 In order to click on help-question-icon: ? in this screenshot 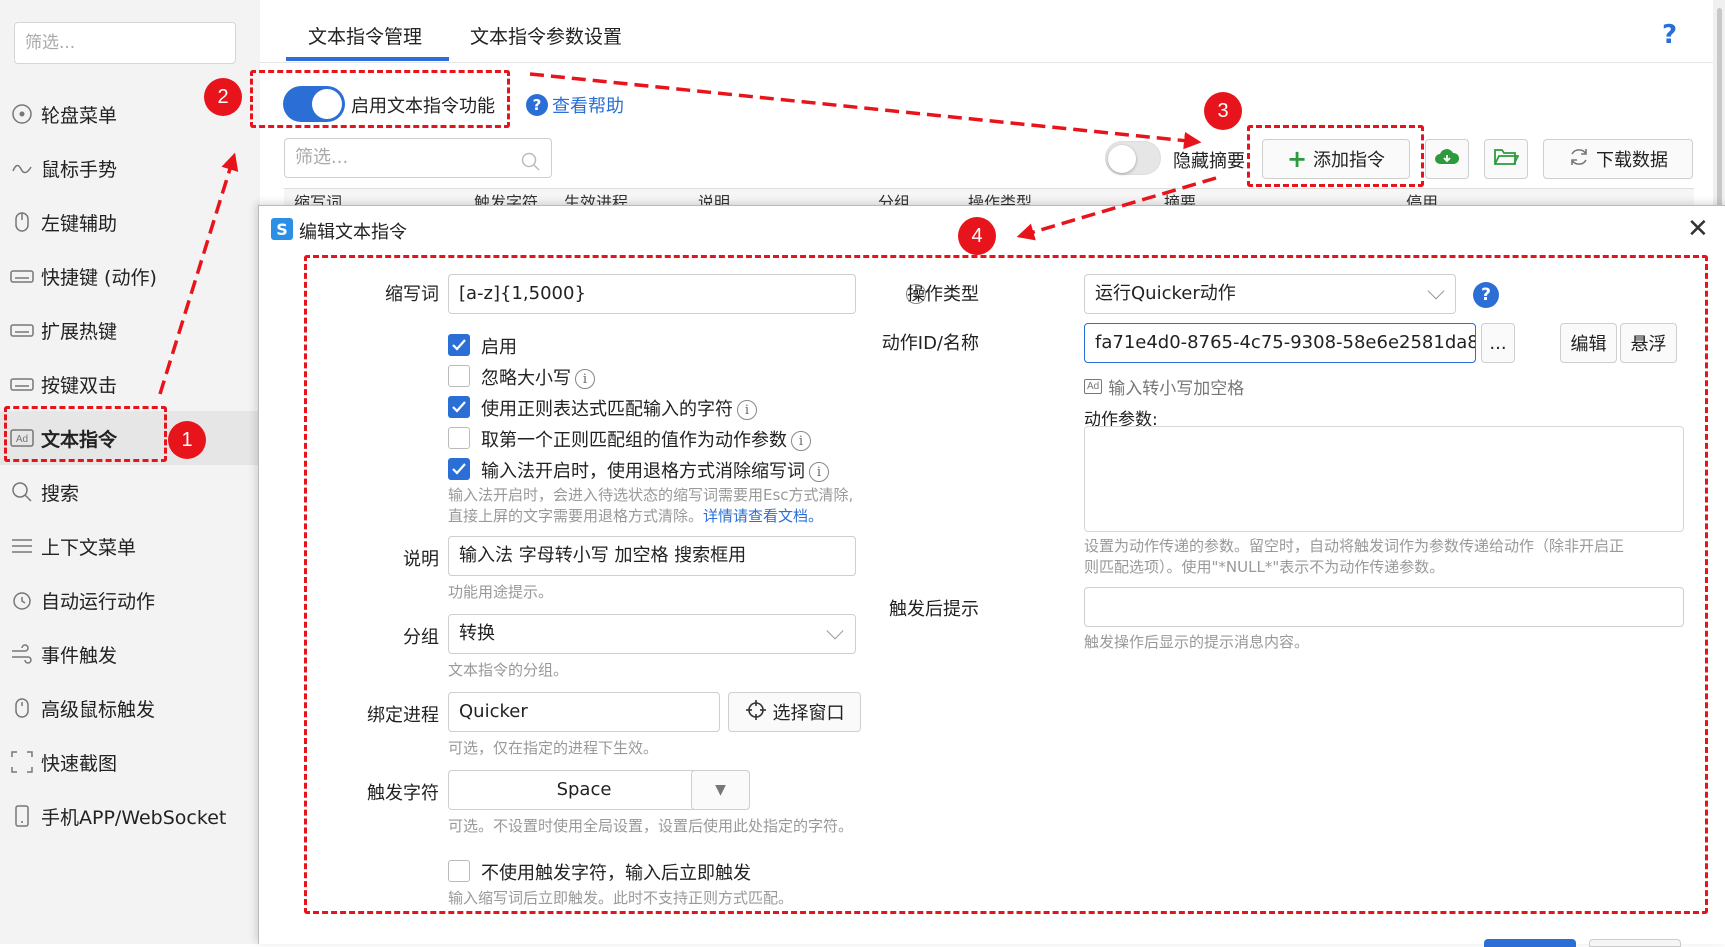, I will do `click(1669, 35)`.